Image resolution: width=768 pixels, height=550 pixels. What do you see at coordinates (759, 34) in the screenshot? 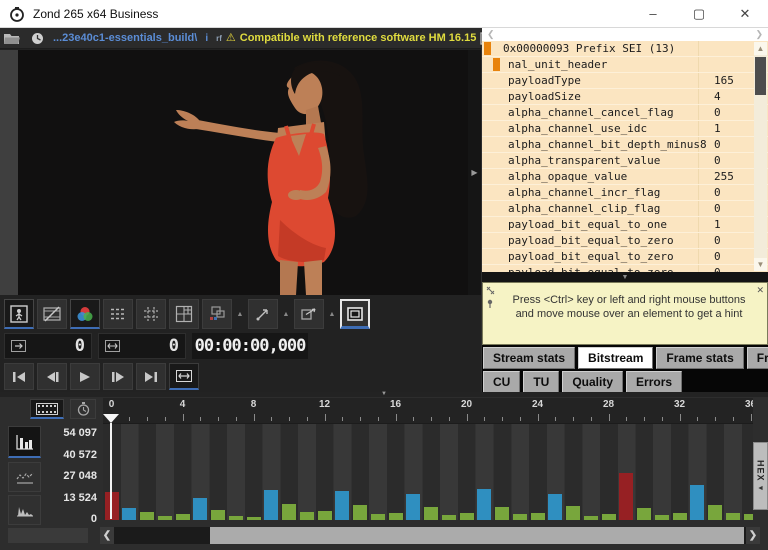
I see `scroll-right-icon: ❯` at bounding box center [759, 34].